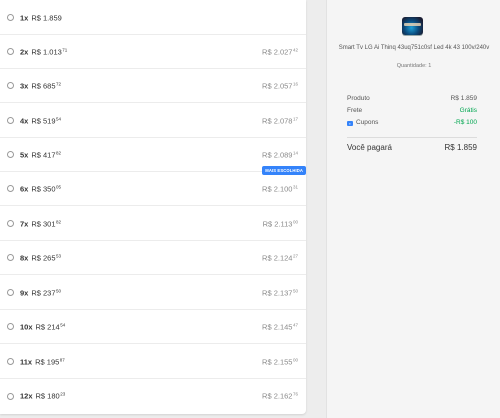 Image resolution: width=500 pixels, height=418 pixels. Describe the element at coordinates (295, 49) in the screenshot. I see `total-cents: 42` at that location.